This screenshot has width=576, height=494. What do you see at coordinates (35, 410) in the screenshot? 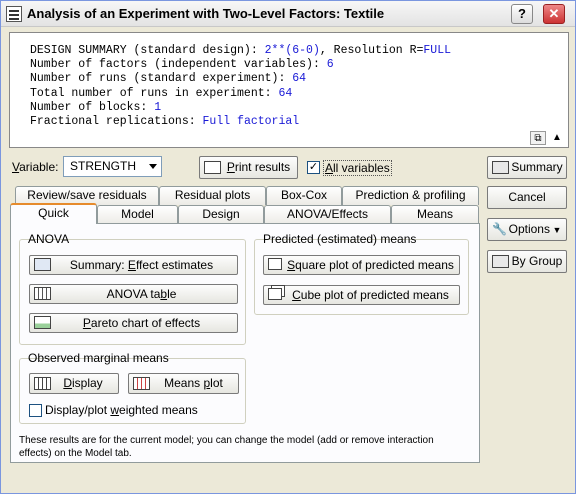
I see `weighted-means-checkbox` at bounding box center [35, 410].